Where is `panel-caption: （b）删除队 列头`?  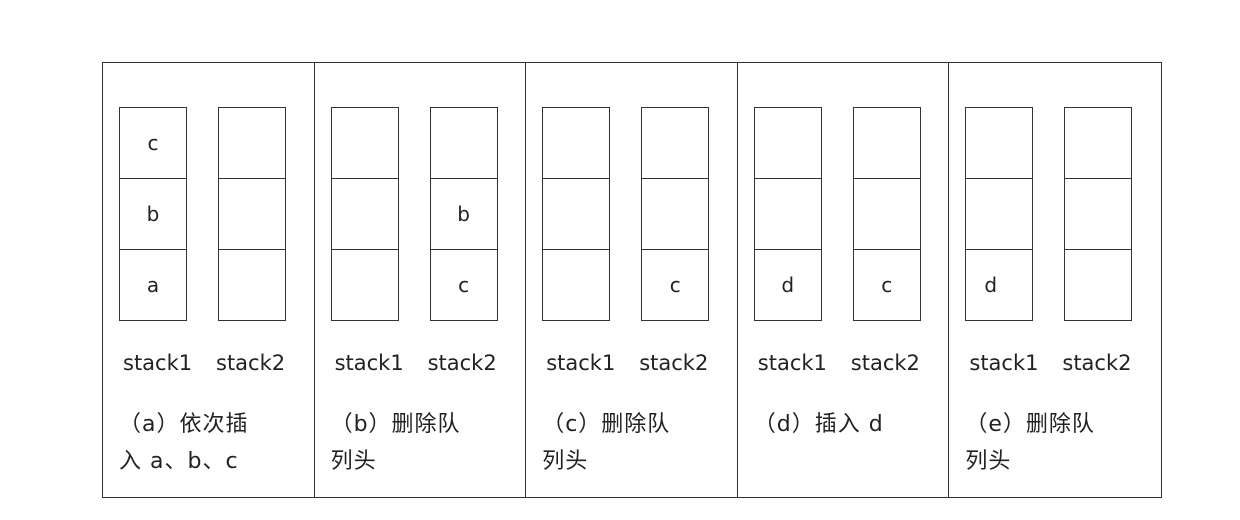
panel-caption: （b）删除队 列头 is located at coordinates (426, 443).